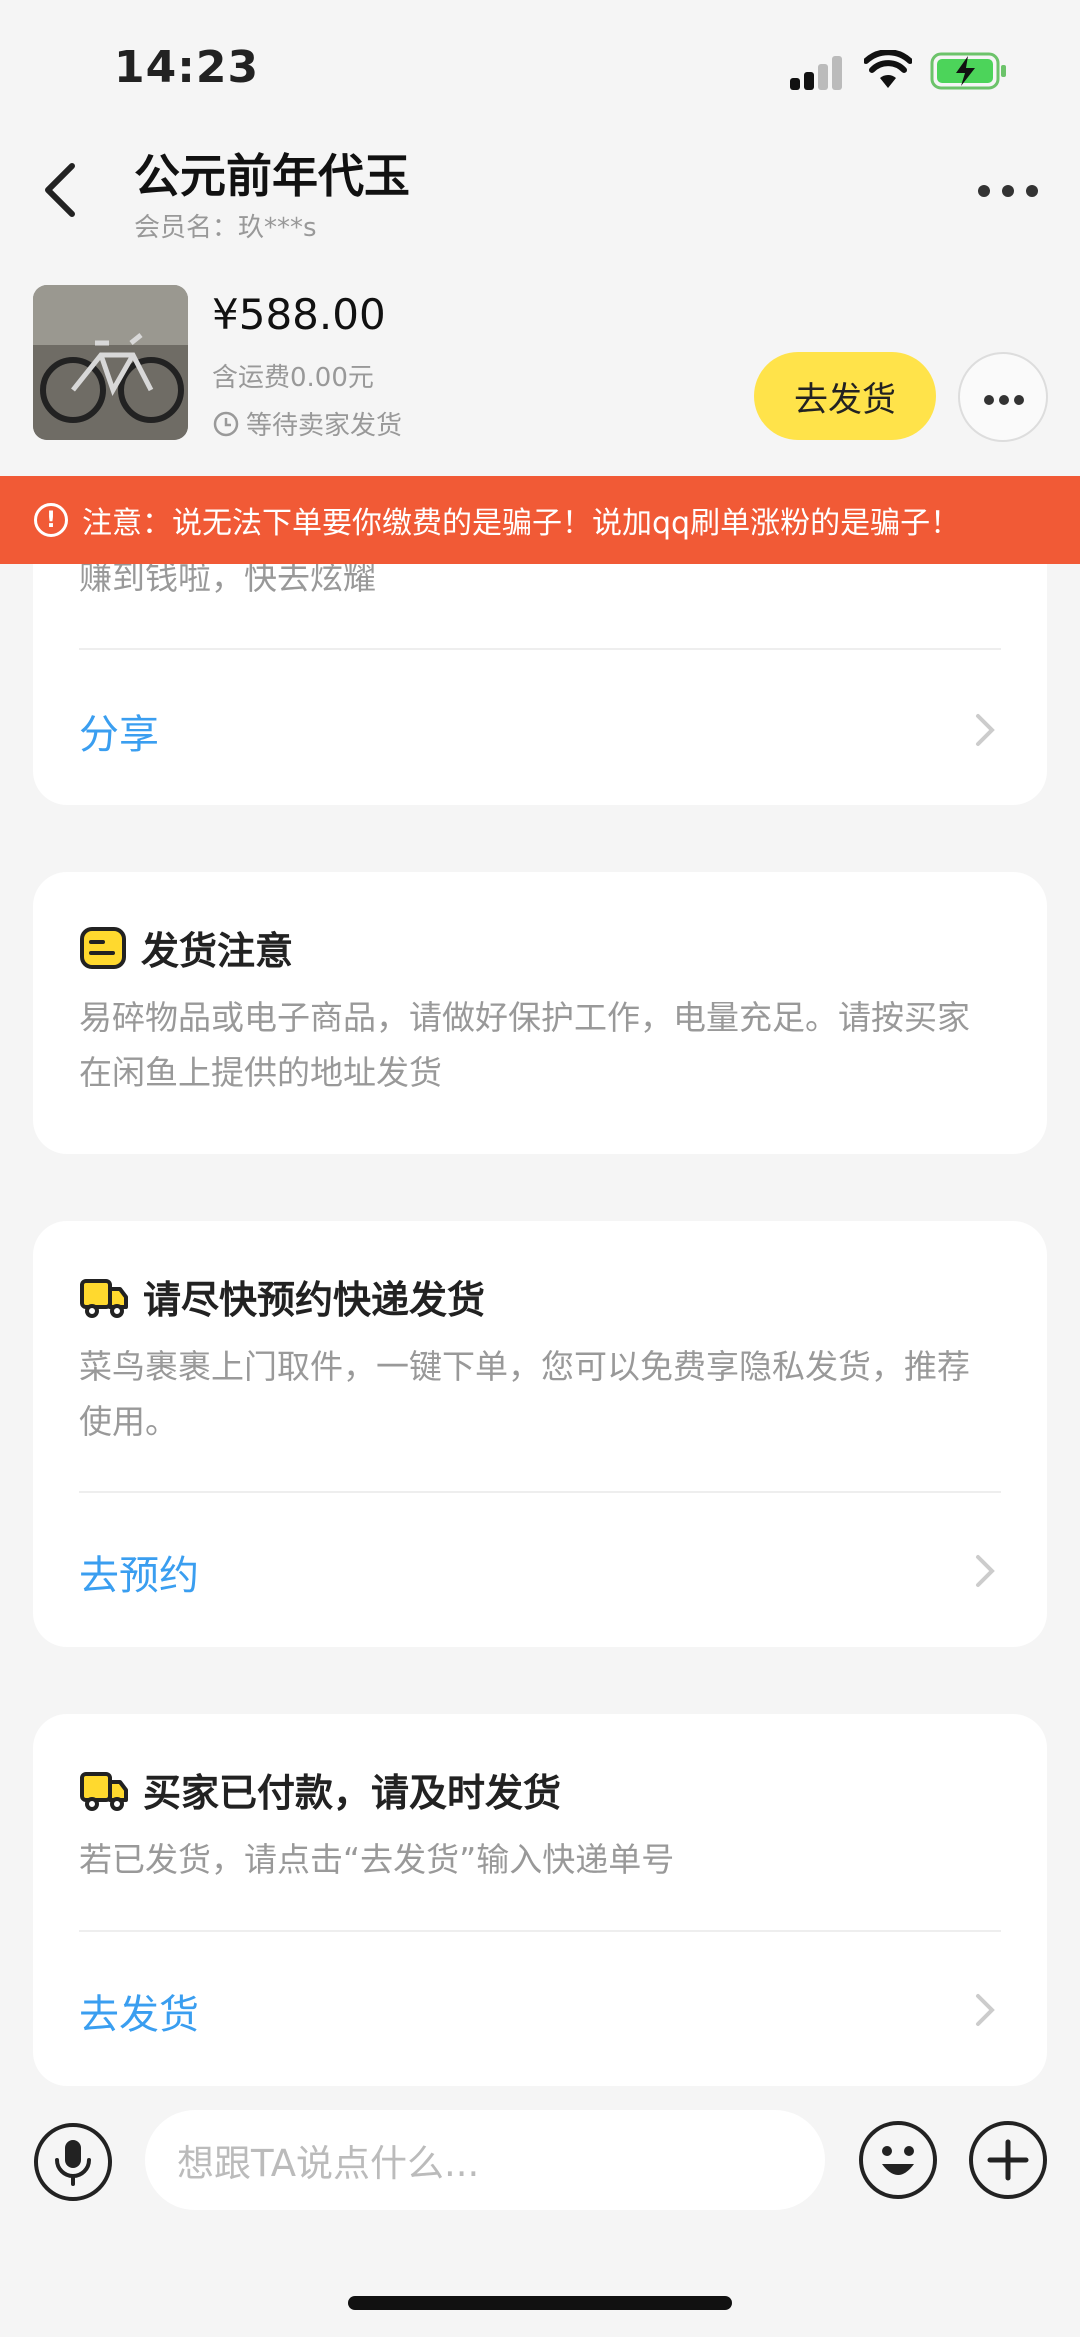 The image size is (1080, 2337). I want to click on warning-text: 注意：说无法下单要你缴费的是骗子！说加qq刷单涨粉的是骗子！, so click(521, 523).